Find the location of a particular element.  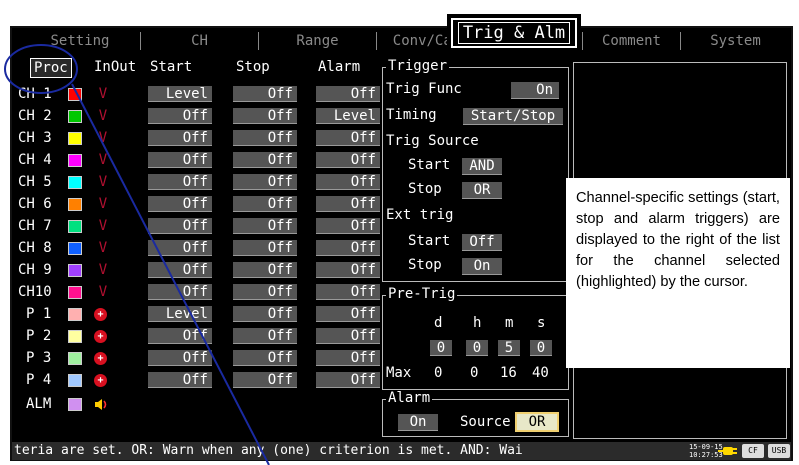

channel-row: CH 4 V Off Off Off is located at coordinates (203, 160).